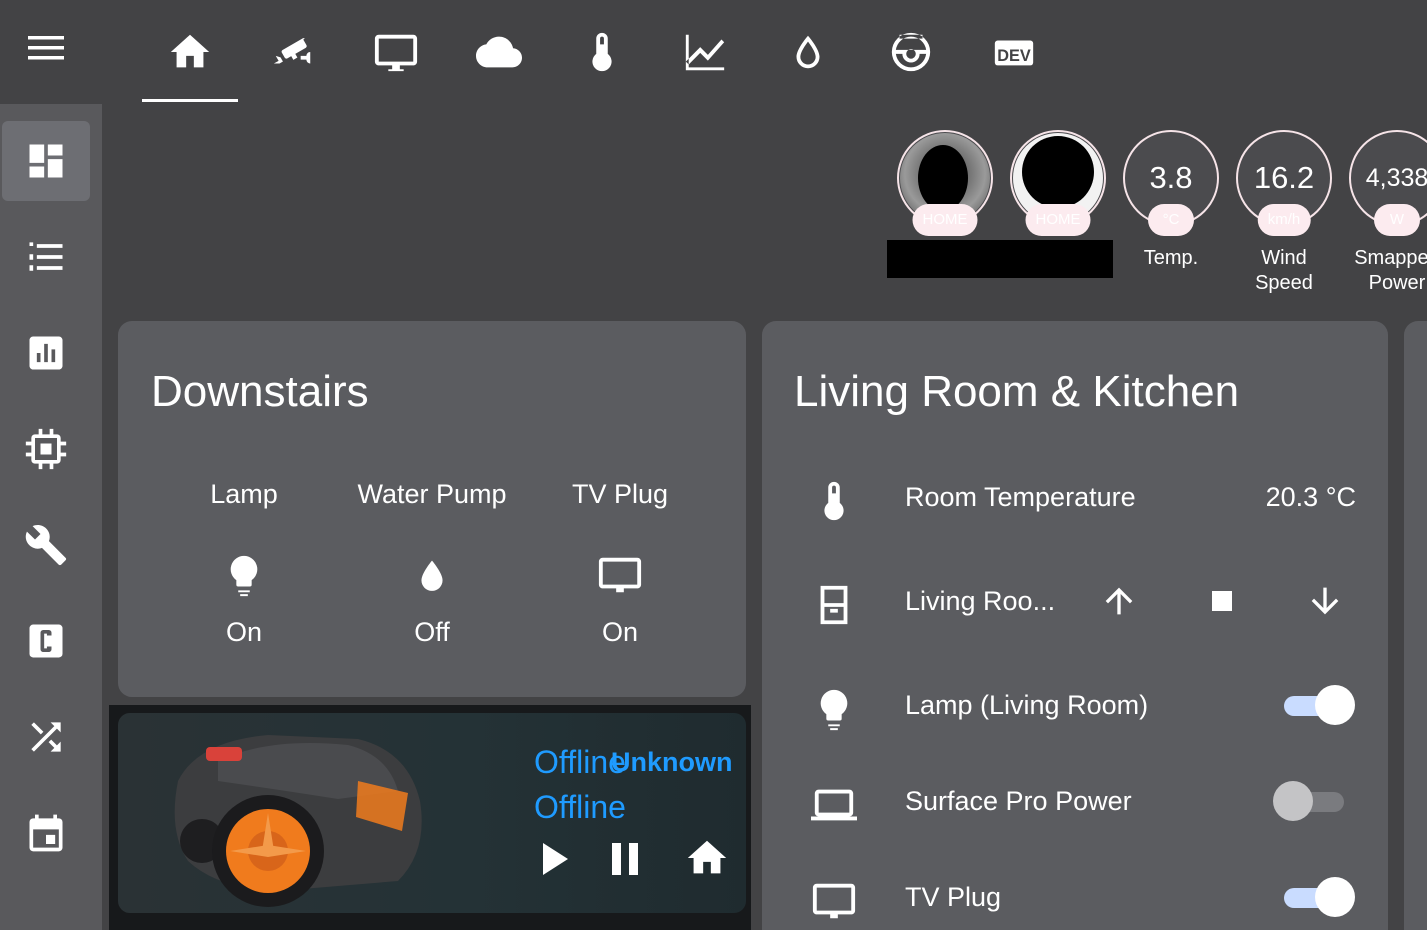 This screenshot has width=1427, height=930. I want to click on row-name: Surface Pro Power, so click(1018, 801).